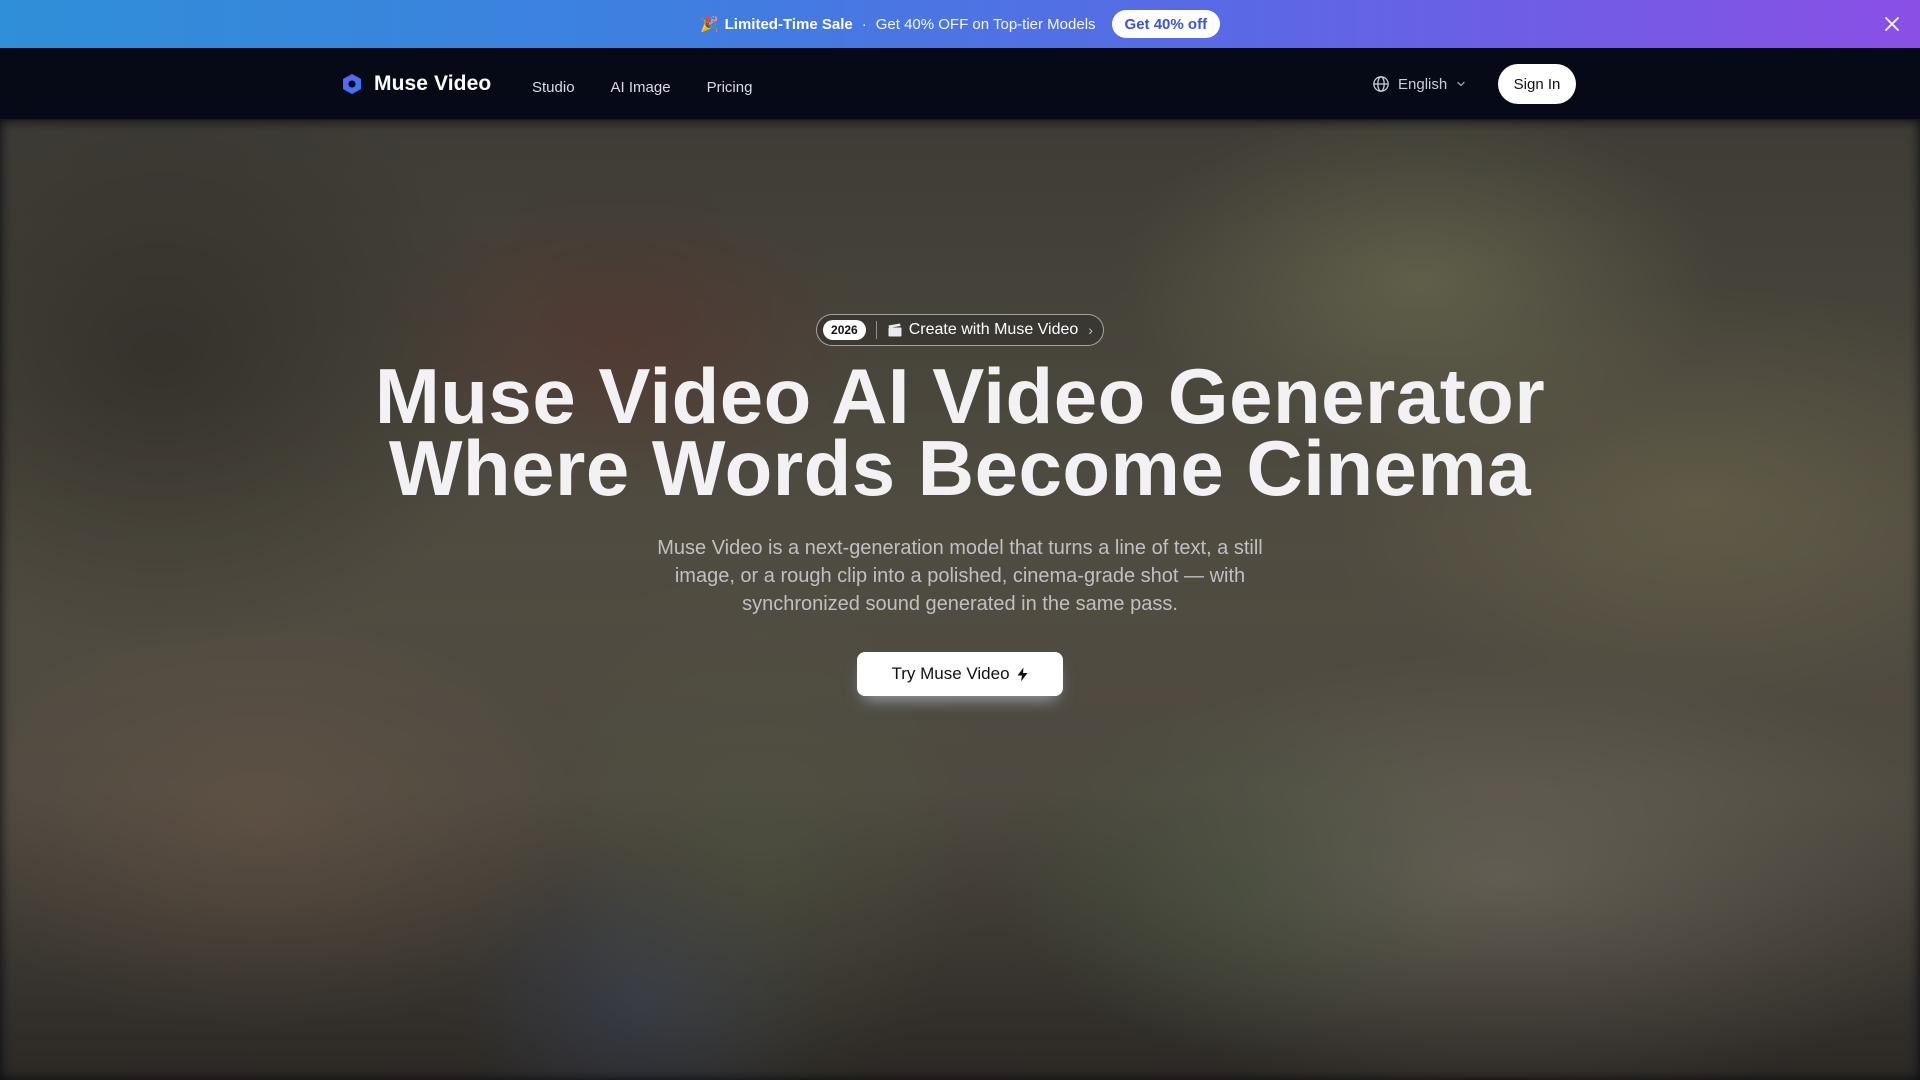 This screenshot has height=1080, width=1920. Describe the element at coordinates (730, 87) in the screenshot. I see `nav-pricing: Pricing` at that location.